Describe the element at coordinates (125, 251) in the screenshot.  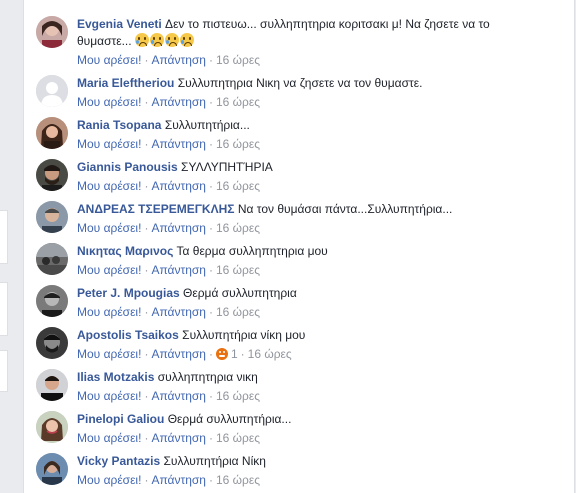
I see `comment-author: Νικητας Μαρινος` at that location.